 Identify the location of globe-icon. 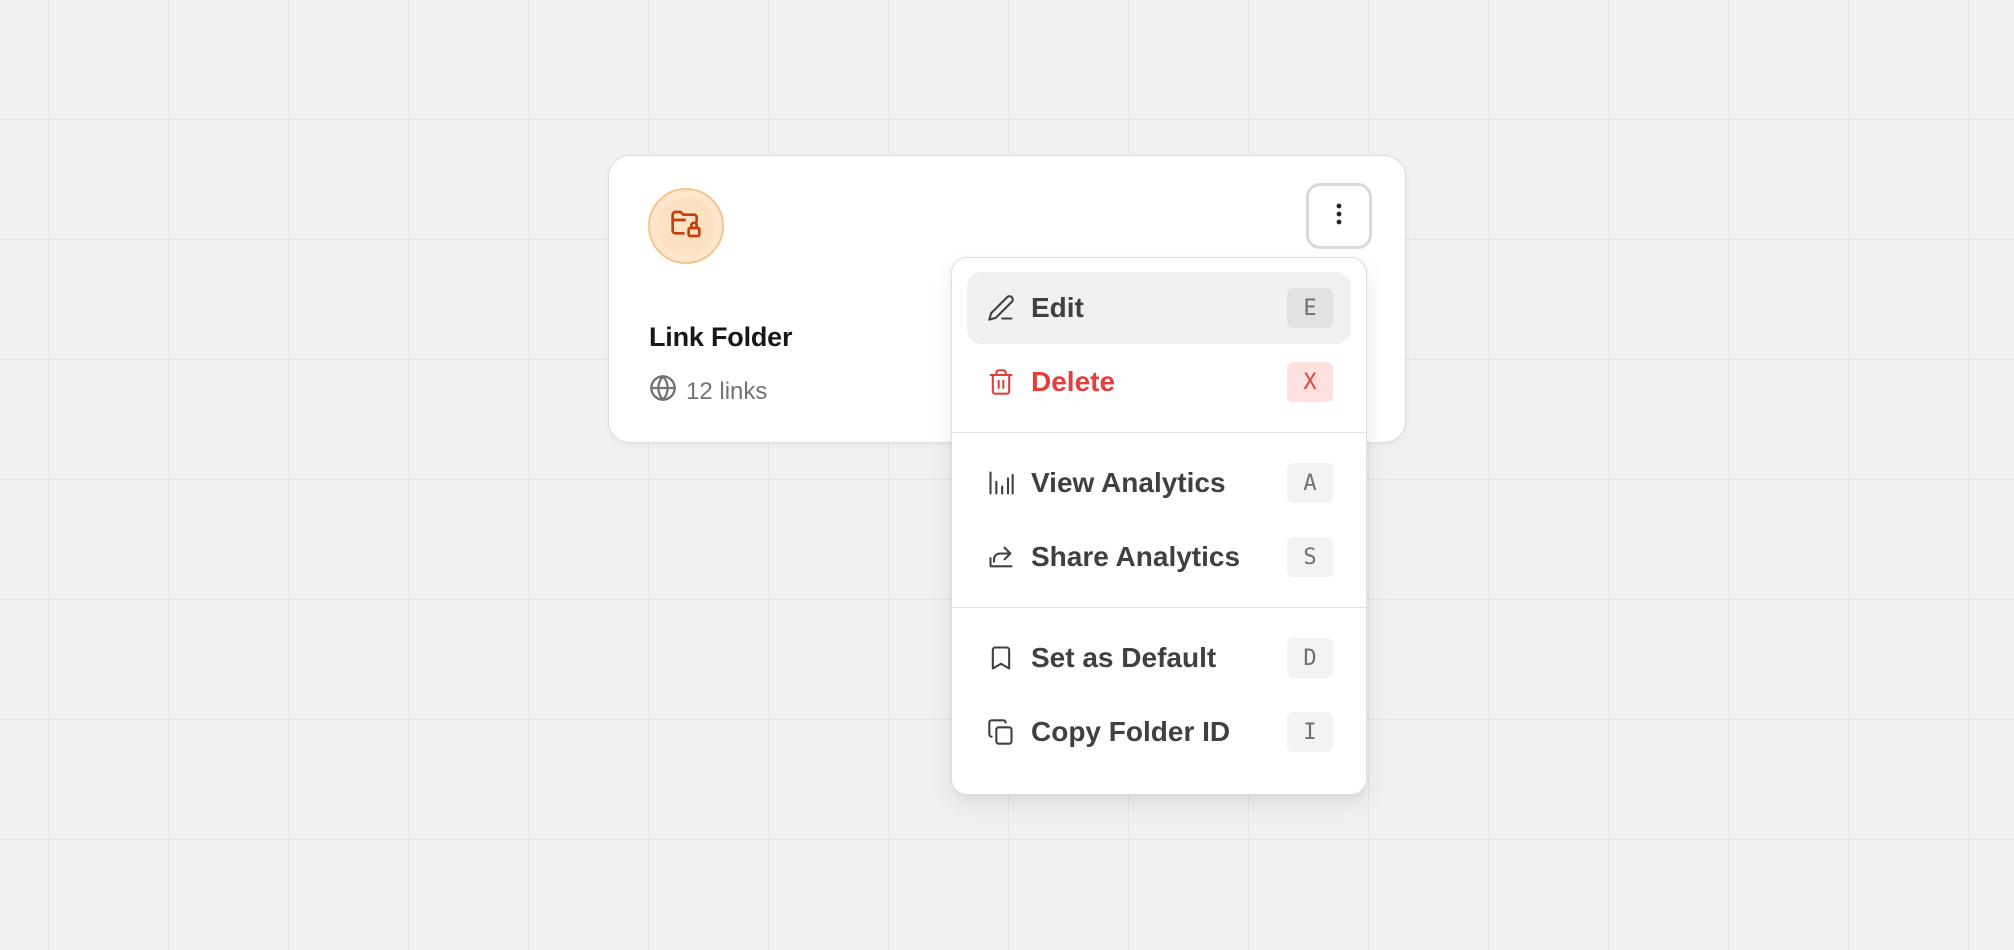
(663, 391).